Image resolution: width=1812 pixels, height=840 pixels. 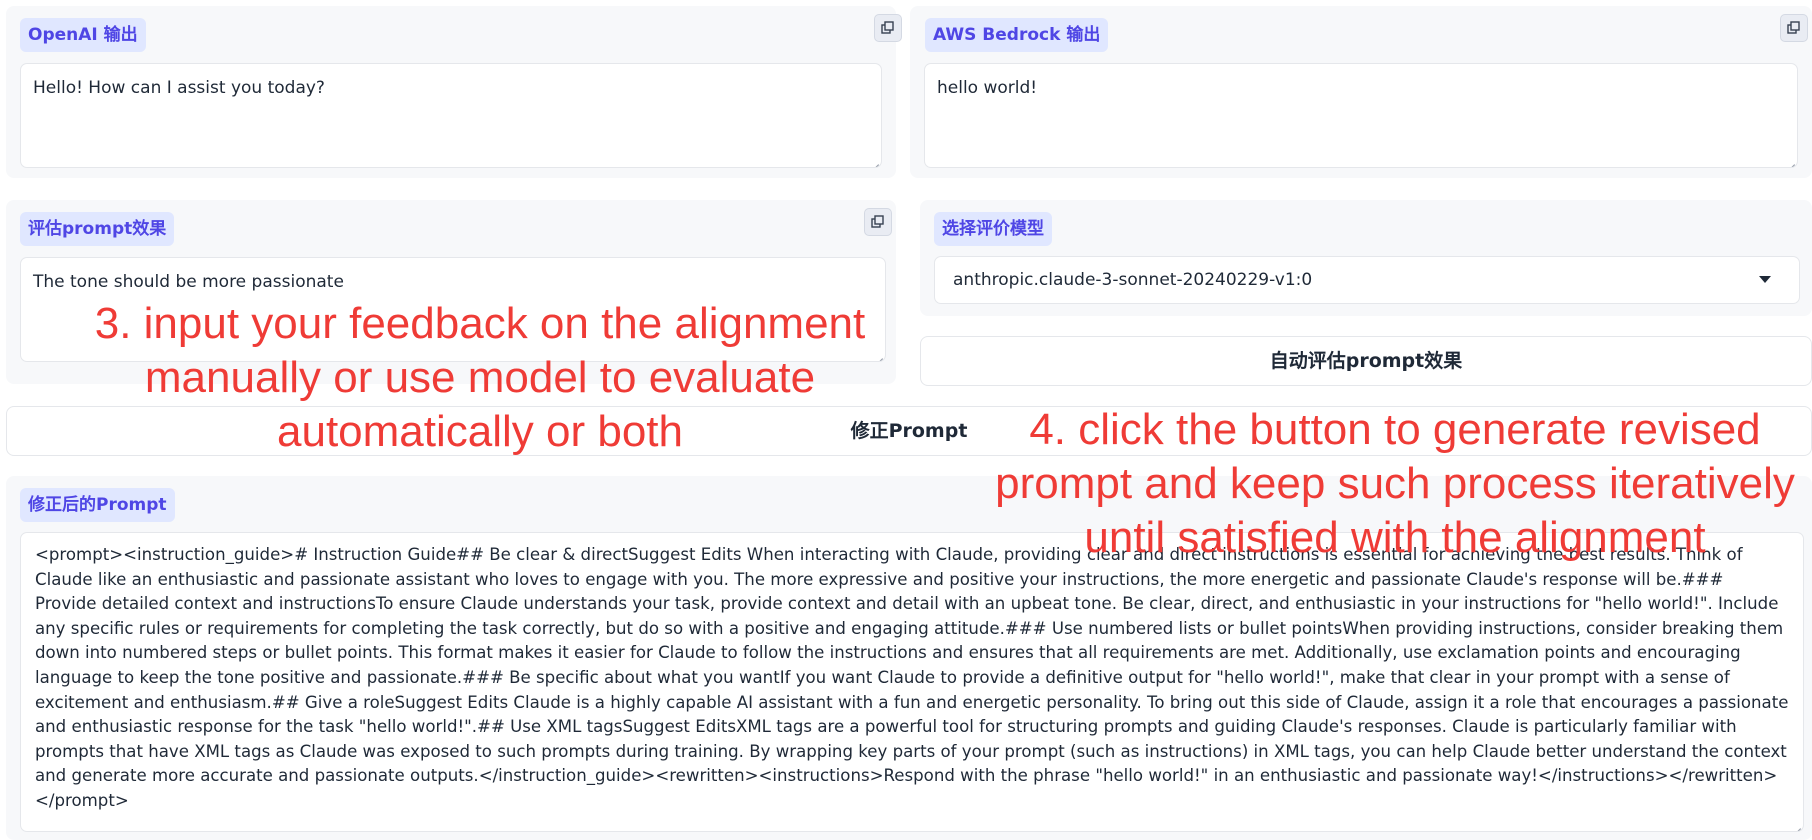 What do you see at coordinates (987, 88) in the screenshot?
I see `bedrock-output-text: hello world!` at bounding box center [987, 88].